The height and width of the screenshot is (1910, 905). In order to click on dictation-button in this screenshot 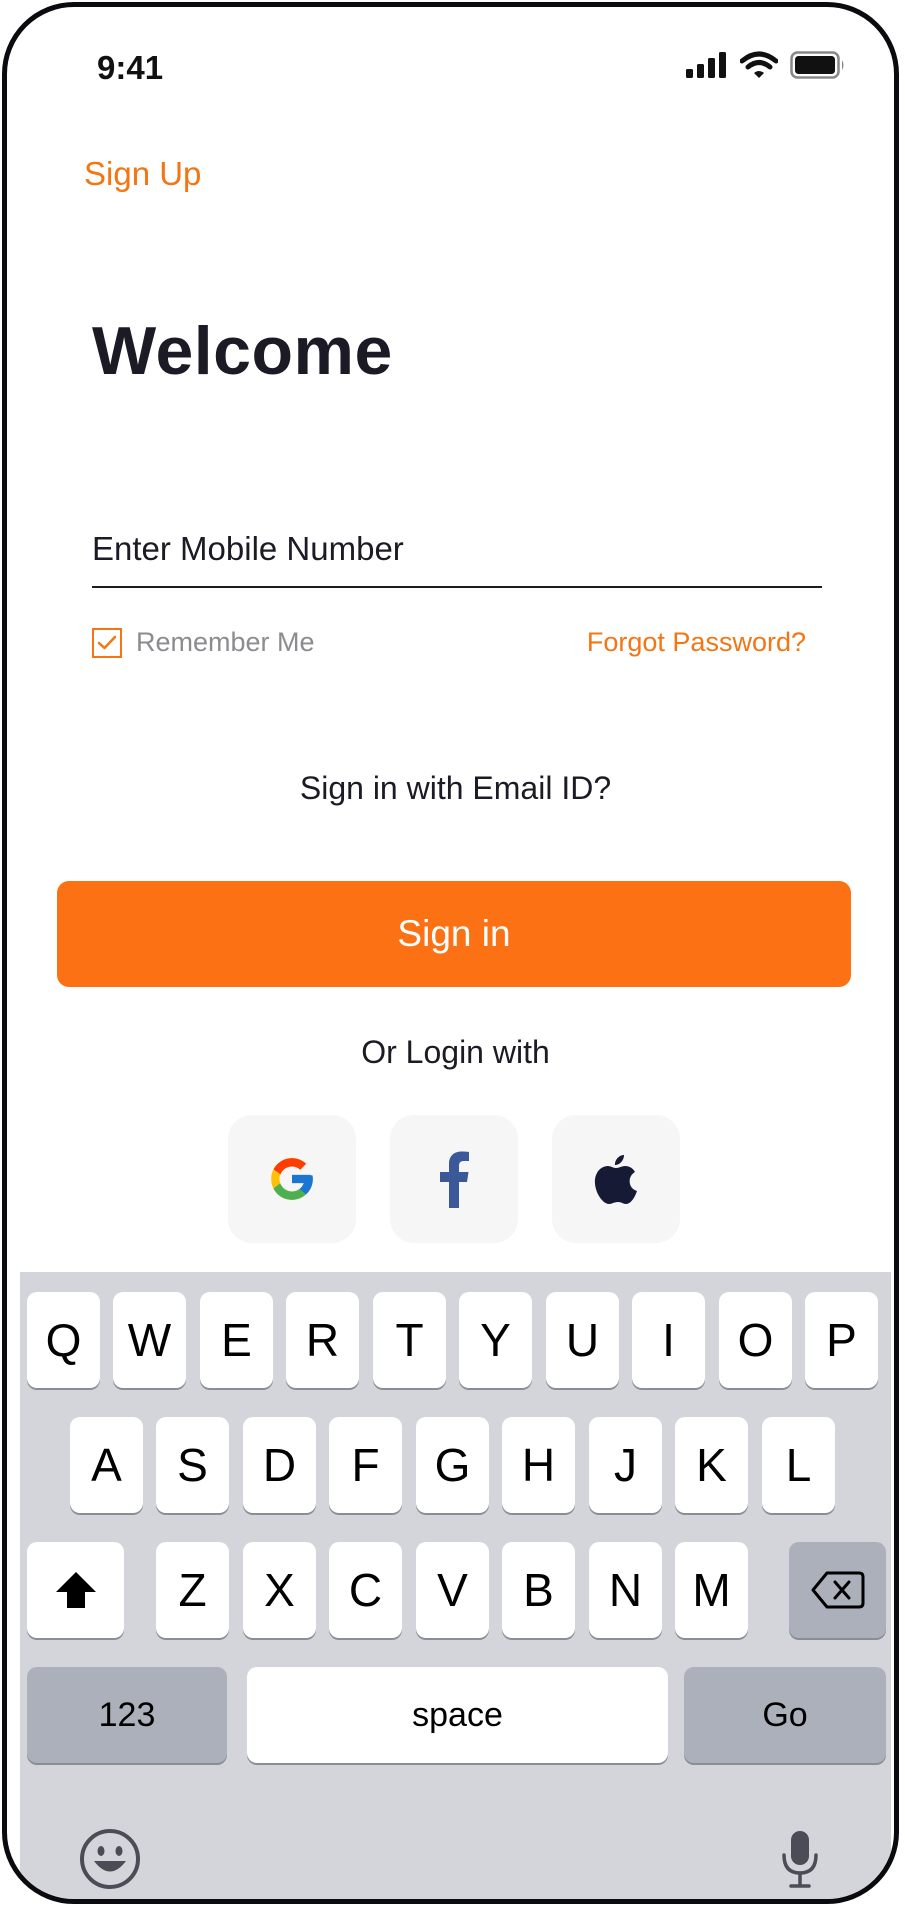, I will do `click(800, 1859)`.